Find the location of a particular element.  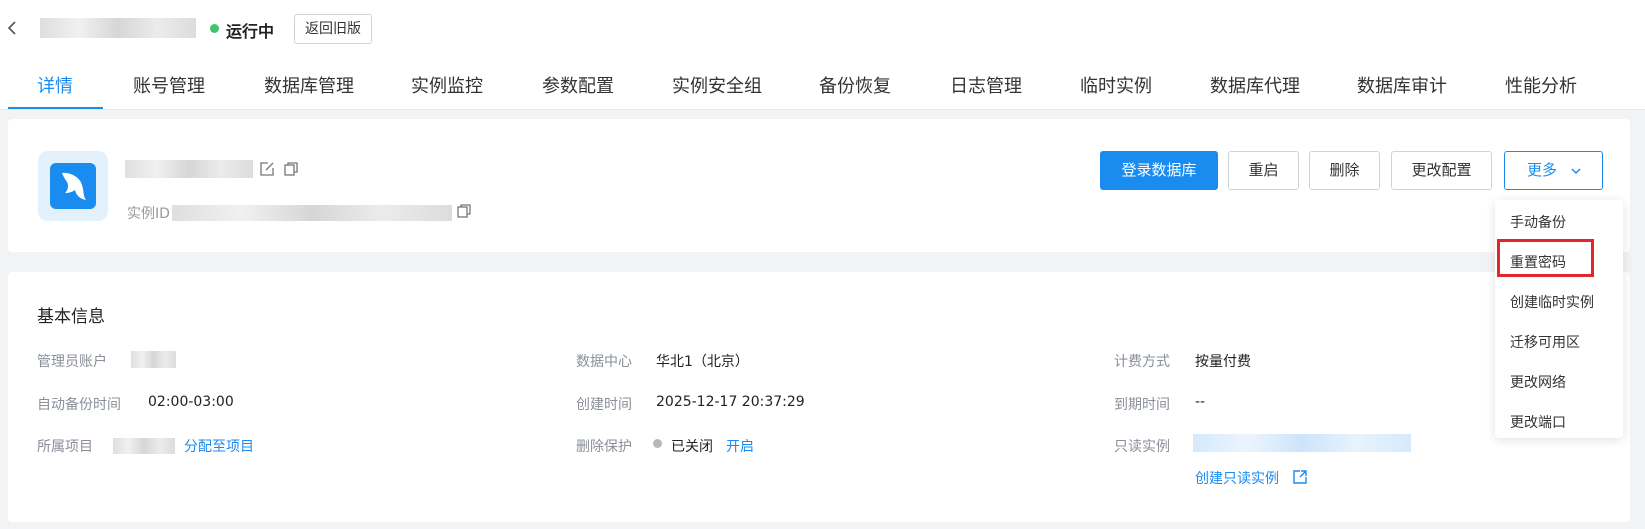

copy-icon is located at coordinates (291, 169).